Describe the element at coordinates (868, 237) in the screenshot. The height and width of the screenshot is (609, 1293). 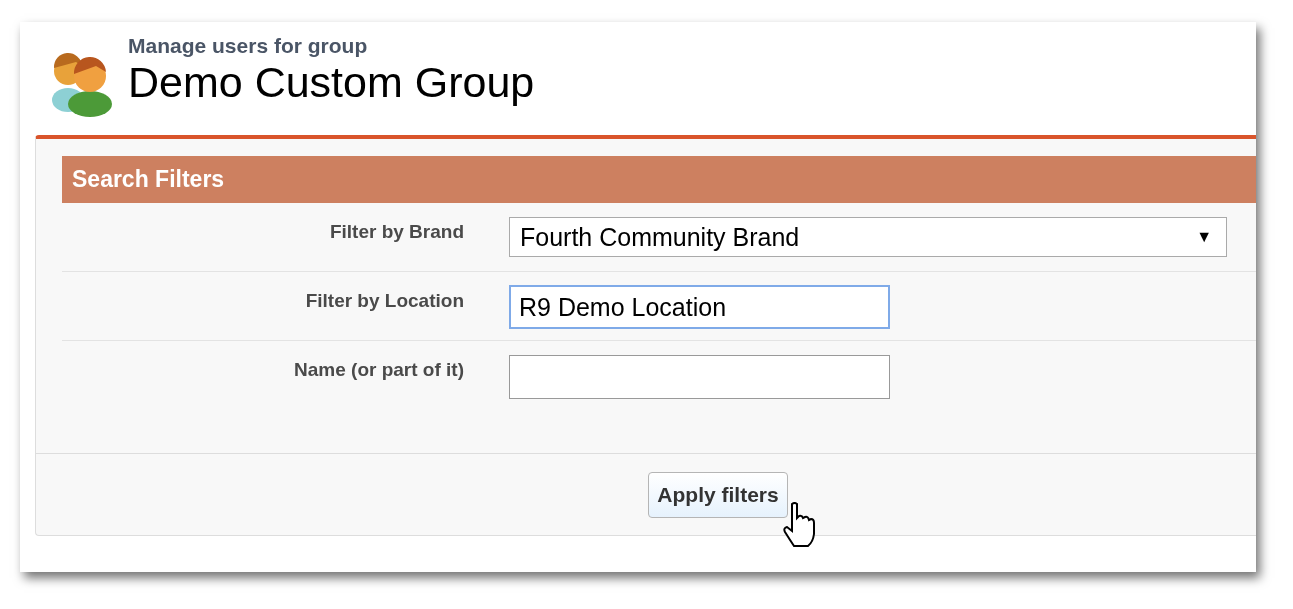
I see `brand-dropdown: Fourth Community Brand ▼` at that location.